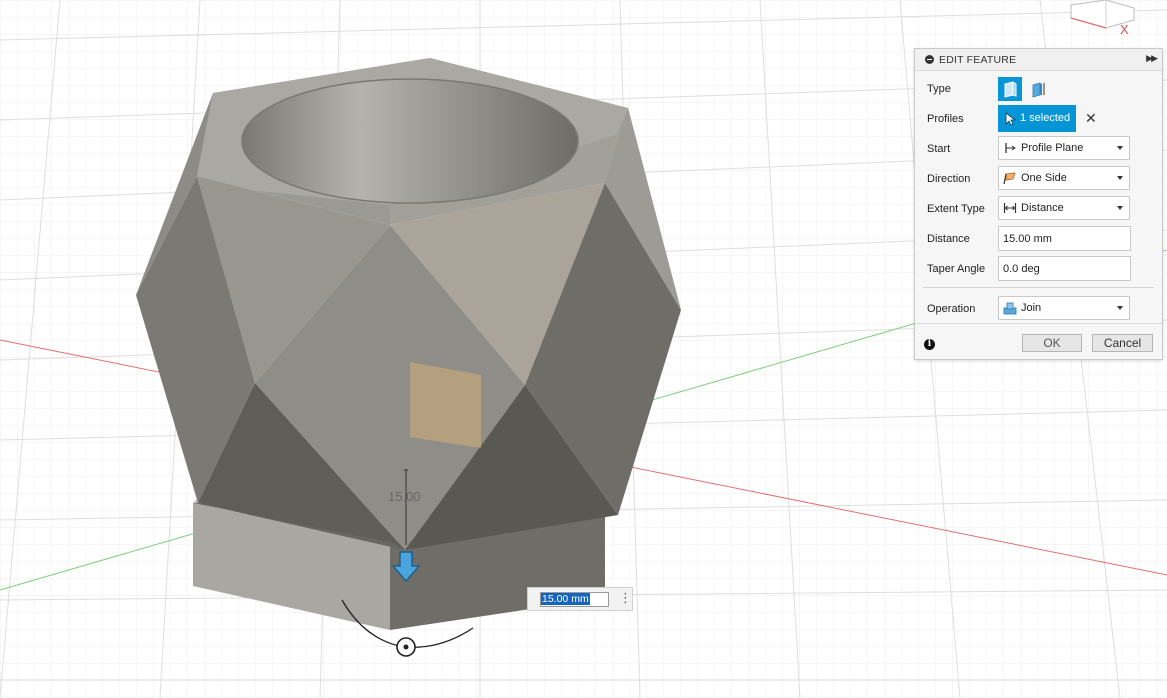  What do you see at coordinates (948, 239) in the screenshot?
I see `distance-label: Distance` at bounding box center [948, 239].